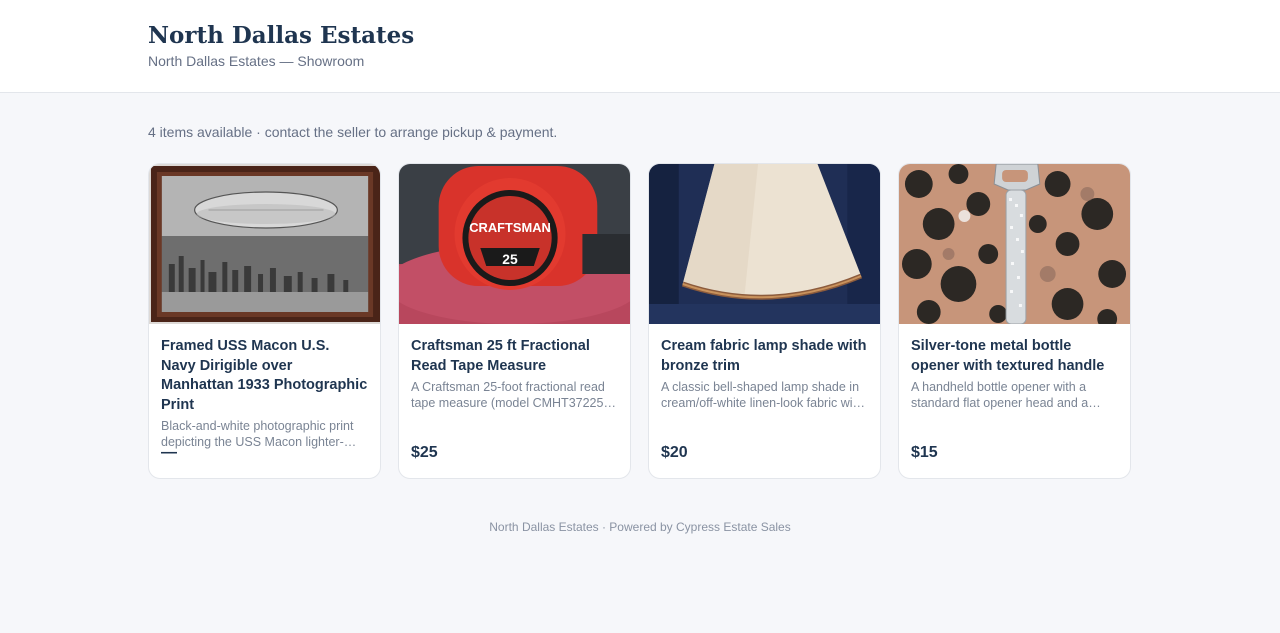 This screenshot has height=633, width=1280. I want to click on lamp-shade-photo, so click(764, 244).